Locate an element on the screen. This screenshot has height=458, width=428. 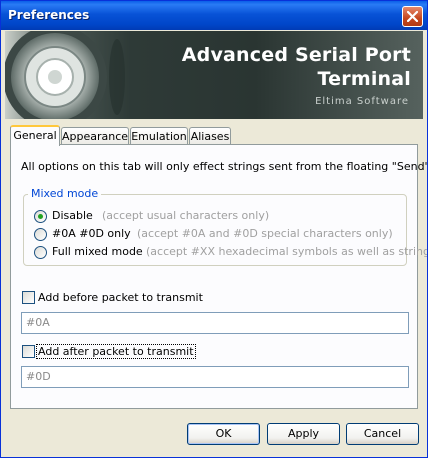
title-bar: Preferences is located at coordinates (214, 15).